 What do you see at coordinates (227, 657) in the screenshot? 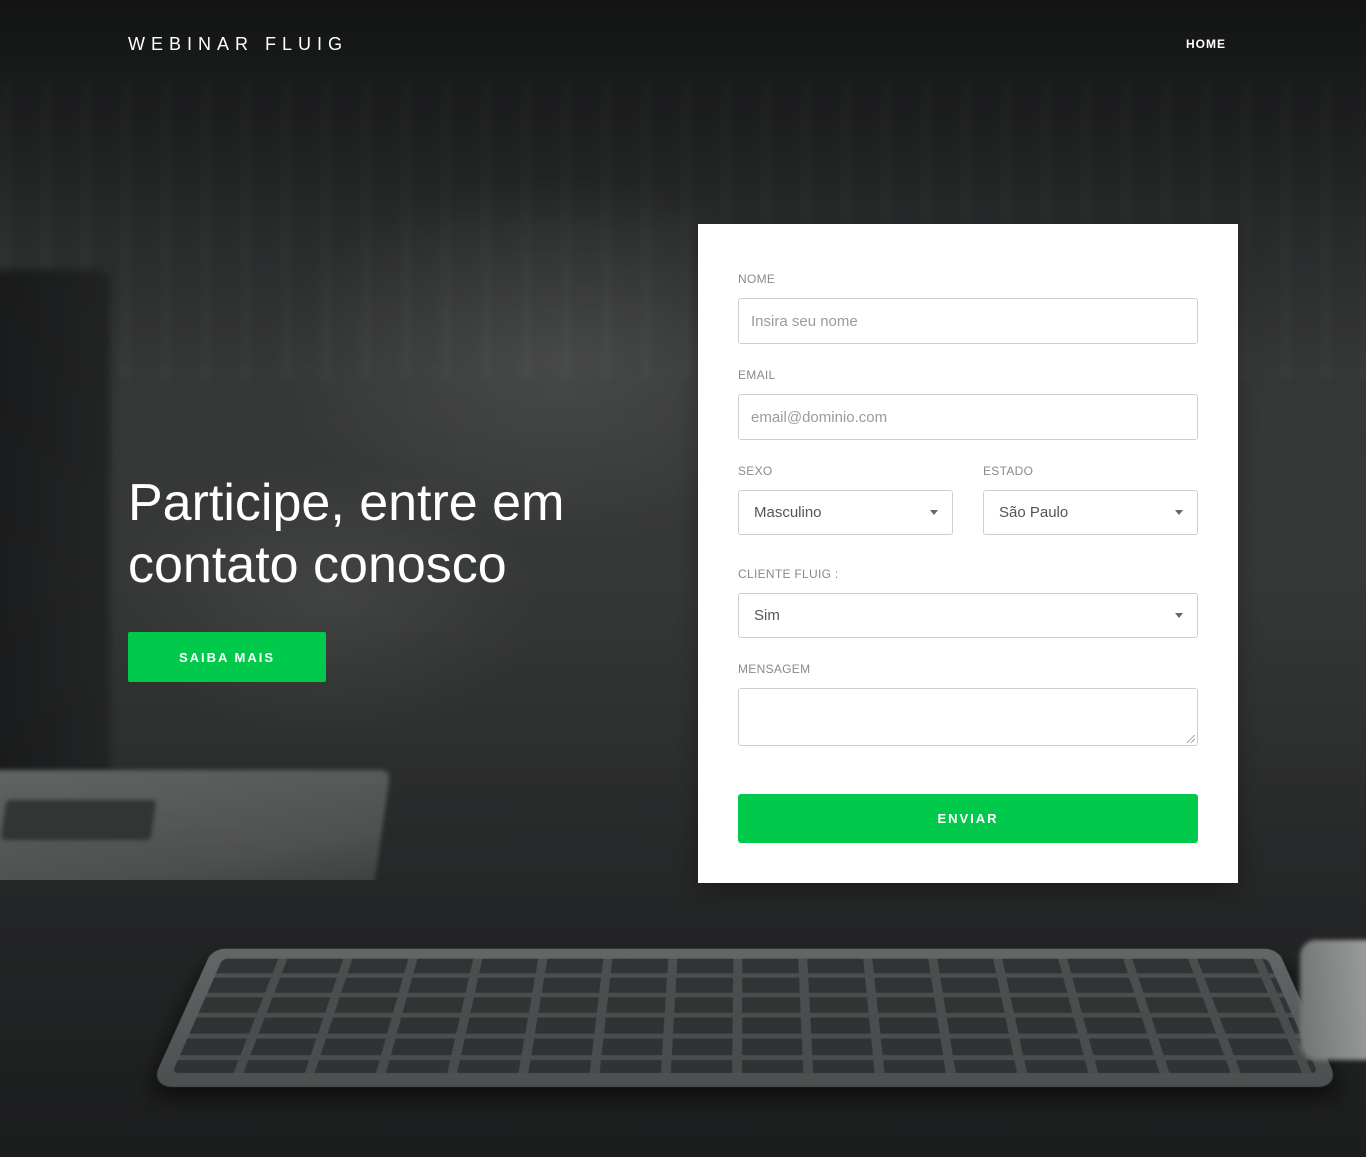
I see `saiba-mais-button: SAIBA MAIS` at bounding box center [227, 657].